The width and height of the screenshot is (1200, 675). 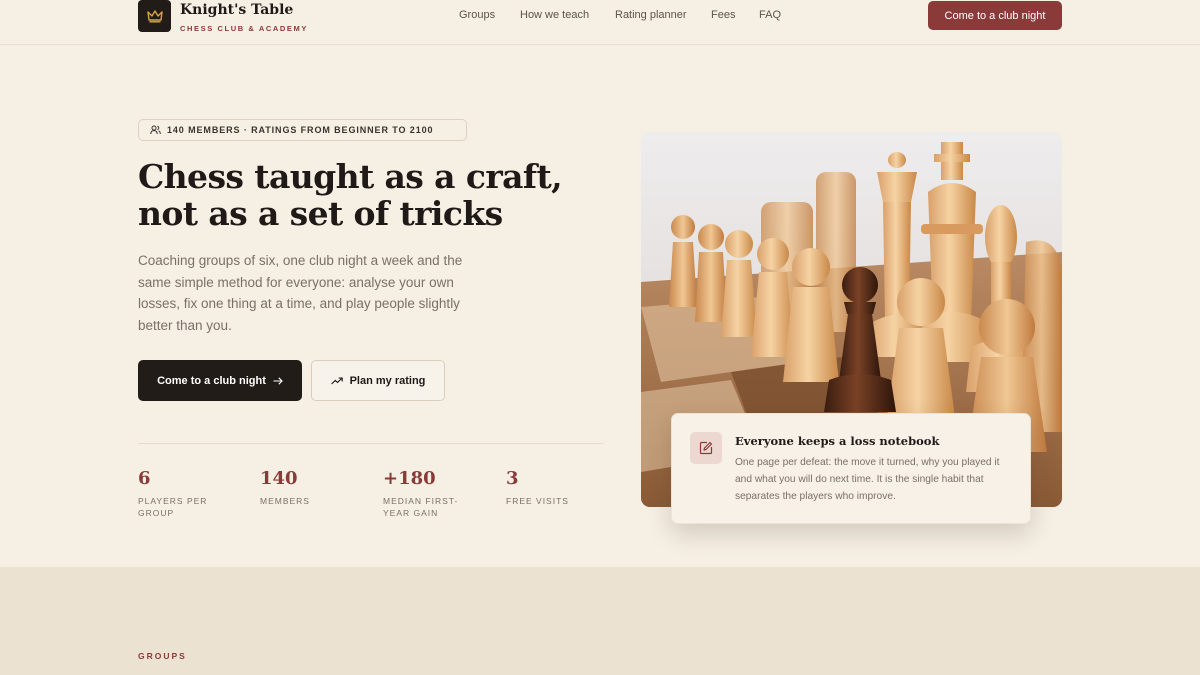 What do you see at coordinates (554, 15) in the screenshot?
I see `nav-link-how-we-teach: How we teach` at bounding box center [554, 15].